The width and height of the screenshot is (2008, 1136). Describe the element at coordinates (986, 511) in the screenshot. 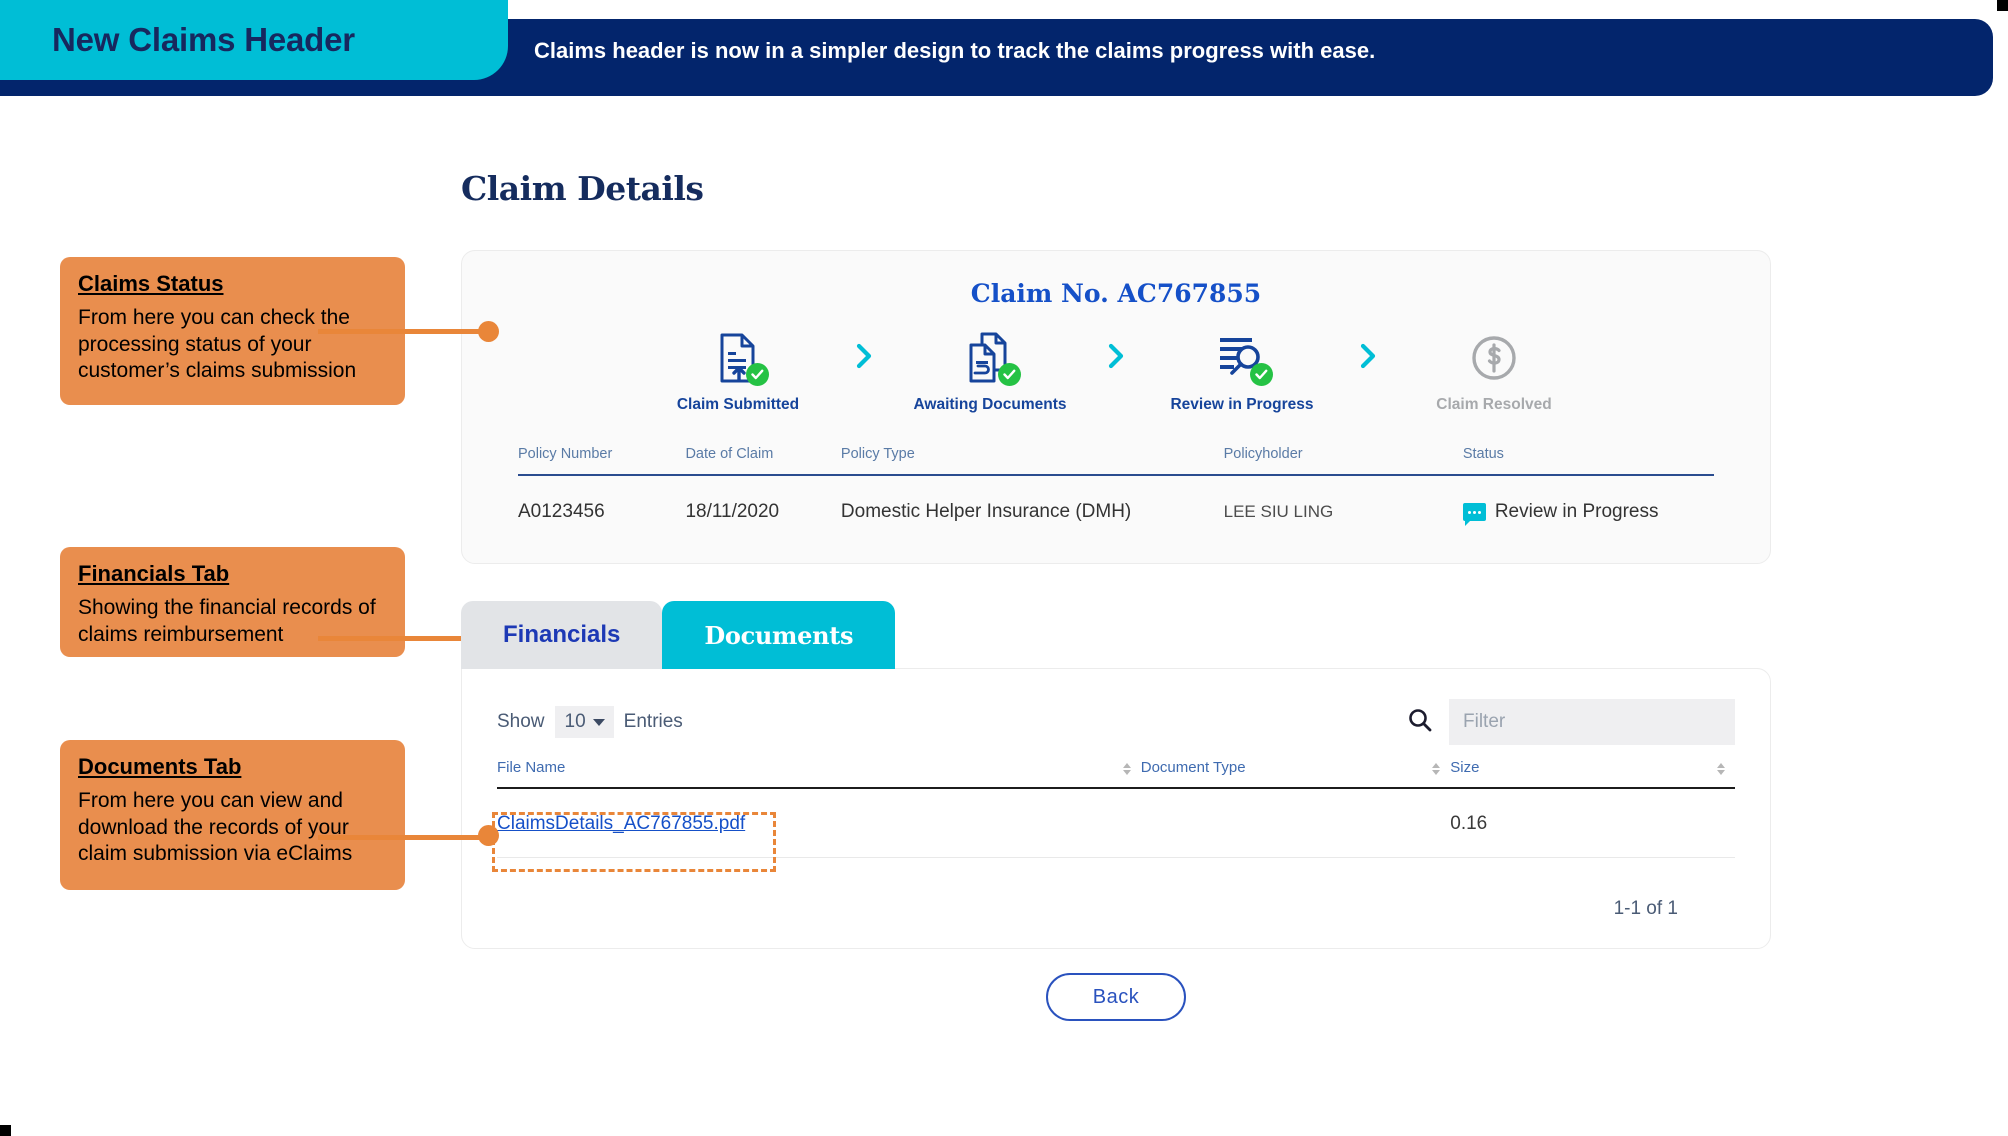

I see `cell-policy-type: Domestic Helper Insurance (DMH)` at that location.